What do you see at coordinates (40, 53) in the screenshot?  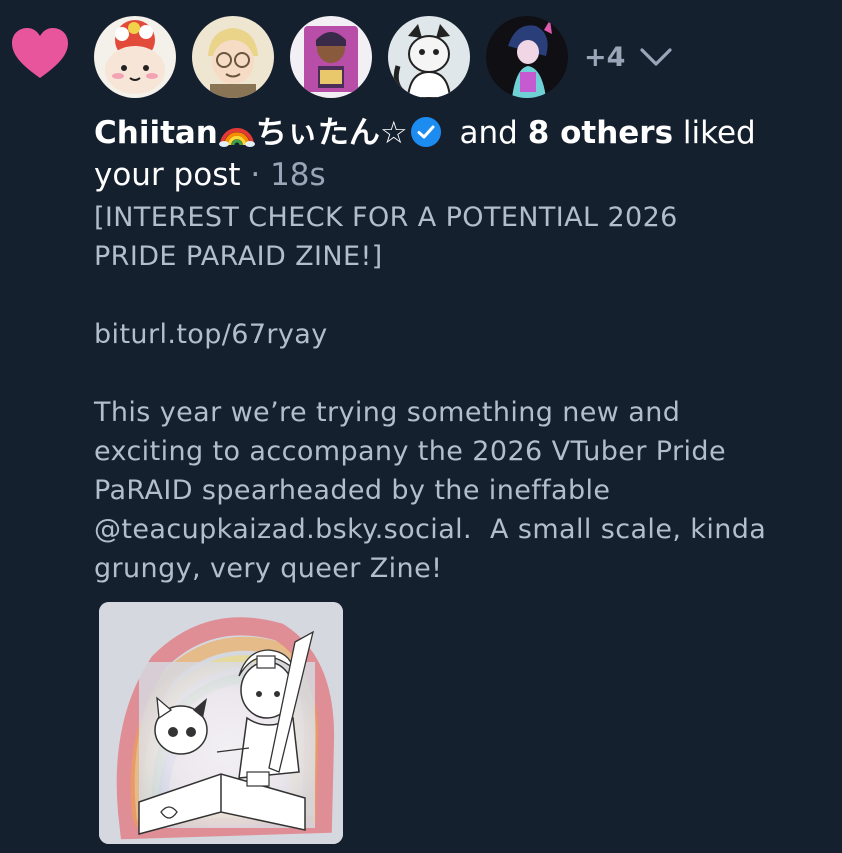 I see `heart-icon` at bounding box center [40, 53].